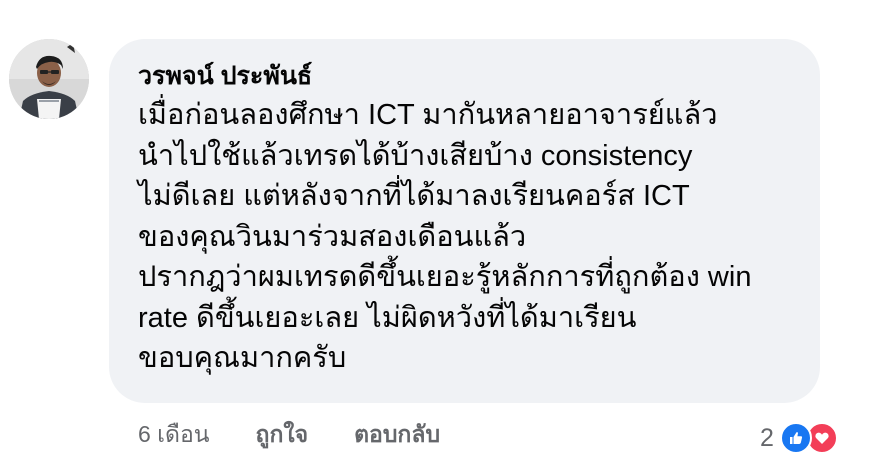 The height and width of the screenshot is (464, 882). I want to click on avatar-photo, so click(49, 79).